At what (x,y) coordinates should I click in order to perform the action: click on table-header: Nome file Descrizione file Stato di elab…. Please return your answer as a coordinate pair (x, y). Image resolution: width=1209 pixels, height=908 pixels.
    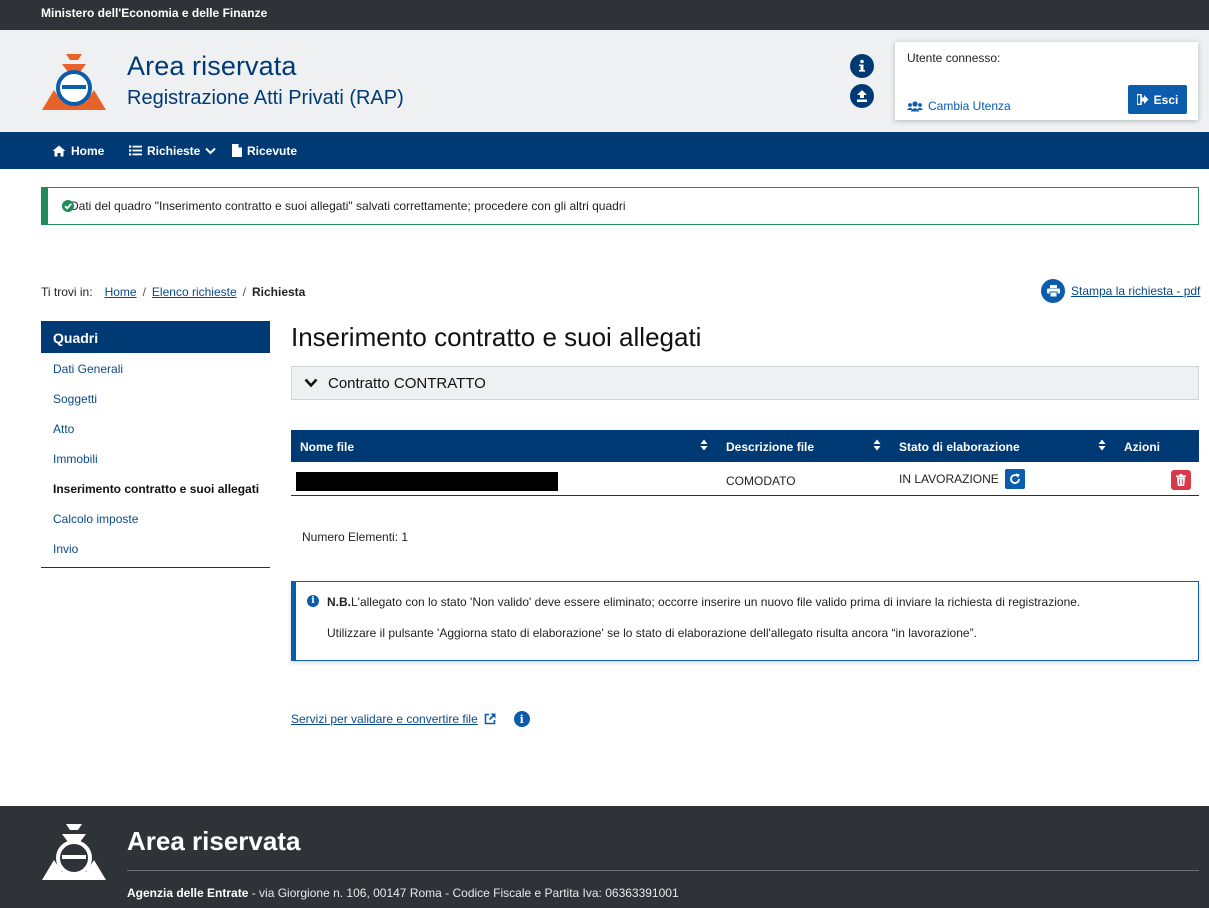
    Looking at the image, I should click on (745, 446).